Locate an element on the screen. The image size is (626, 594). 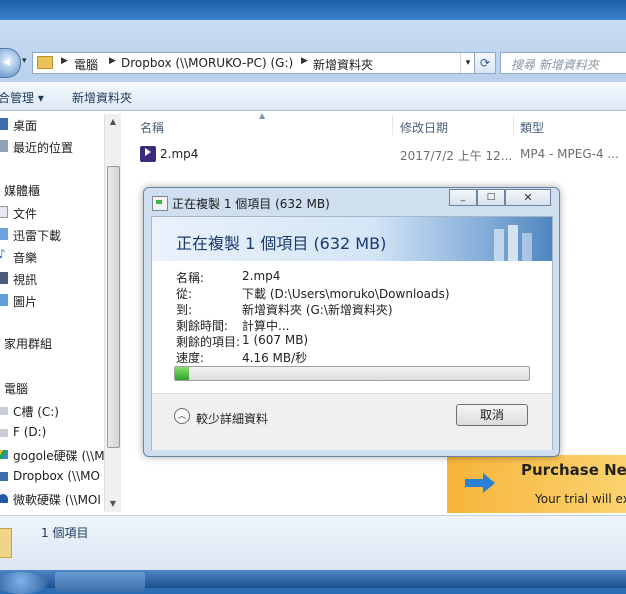
cancel-button: 取消 is located at coordinates (492, 415).